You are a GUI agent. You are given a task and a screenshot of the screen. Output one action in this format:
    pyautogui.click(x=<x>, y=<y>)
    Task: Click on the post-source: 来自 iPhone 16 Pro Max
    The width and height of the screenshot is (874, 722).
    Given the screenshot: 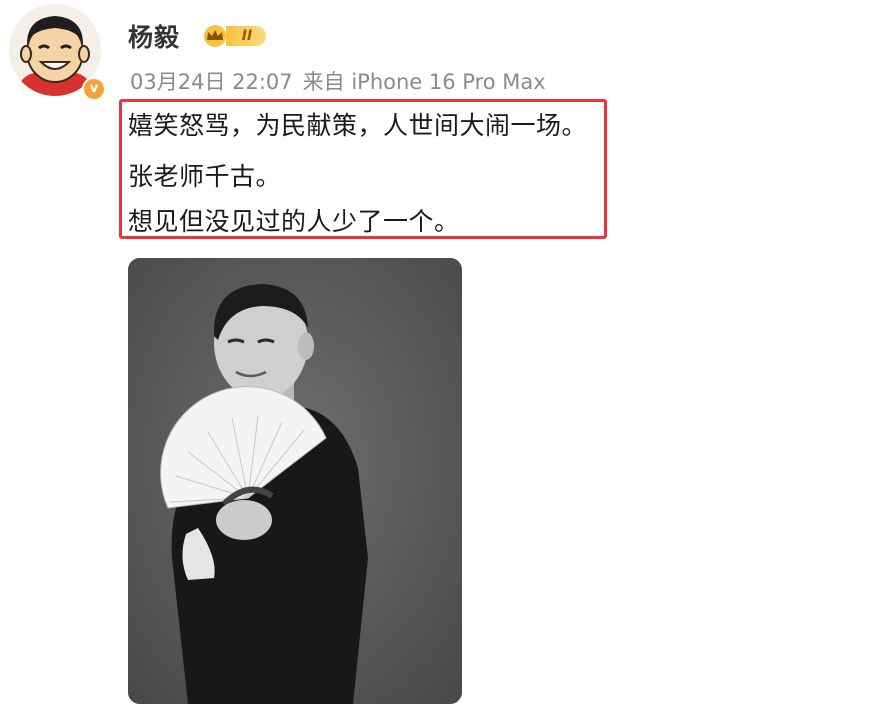 What is the action you would take?
    pyautogui.click(x=424, y=82)
    